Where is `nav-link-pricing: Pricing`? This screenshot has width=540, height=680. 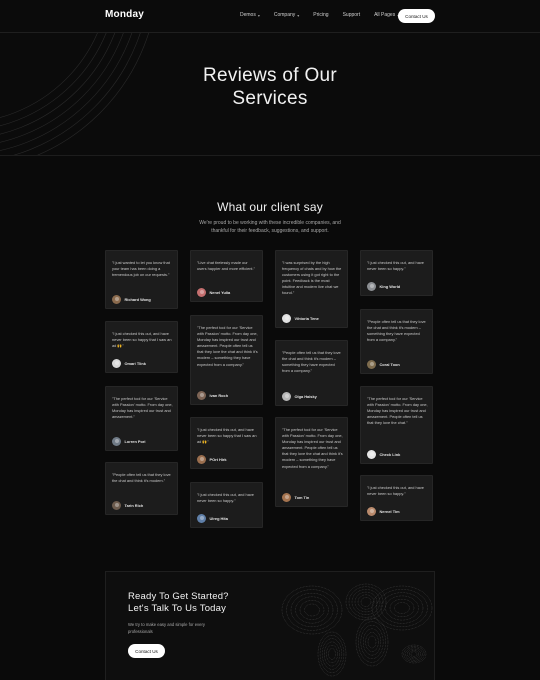 nav-link-pricing: Pricing is located at coordinates (320, 15).